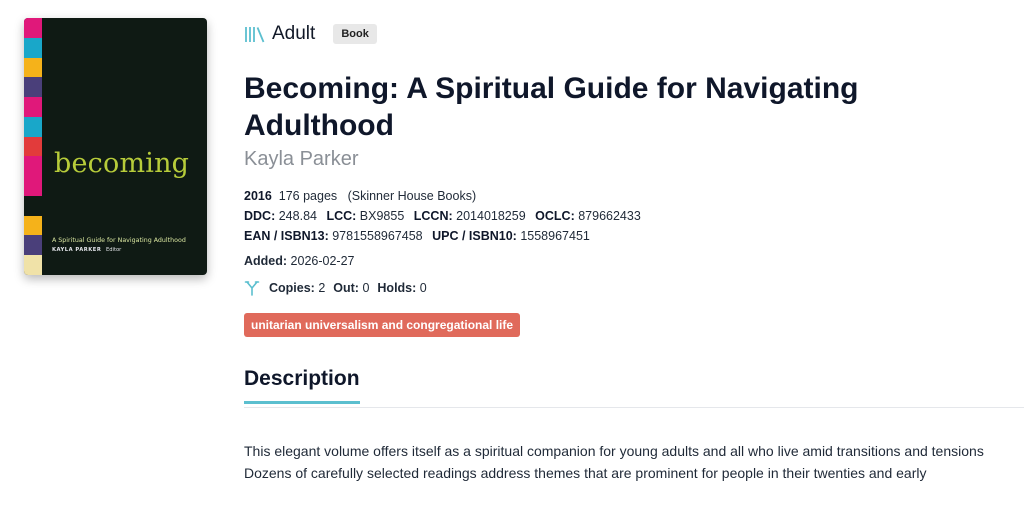 The image size is (1024, 512). What do you see at coordinates (634, 288) in the screenshot?
I see `availability-row: Copies: 2 Out: 0 Holds: 0` at bounding box center [634, 288].